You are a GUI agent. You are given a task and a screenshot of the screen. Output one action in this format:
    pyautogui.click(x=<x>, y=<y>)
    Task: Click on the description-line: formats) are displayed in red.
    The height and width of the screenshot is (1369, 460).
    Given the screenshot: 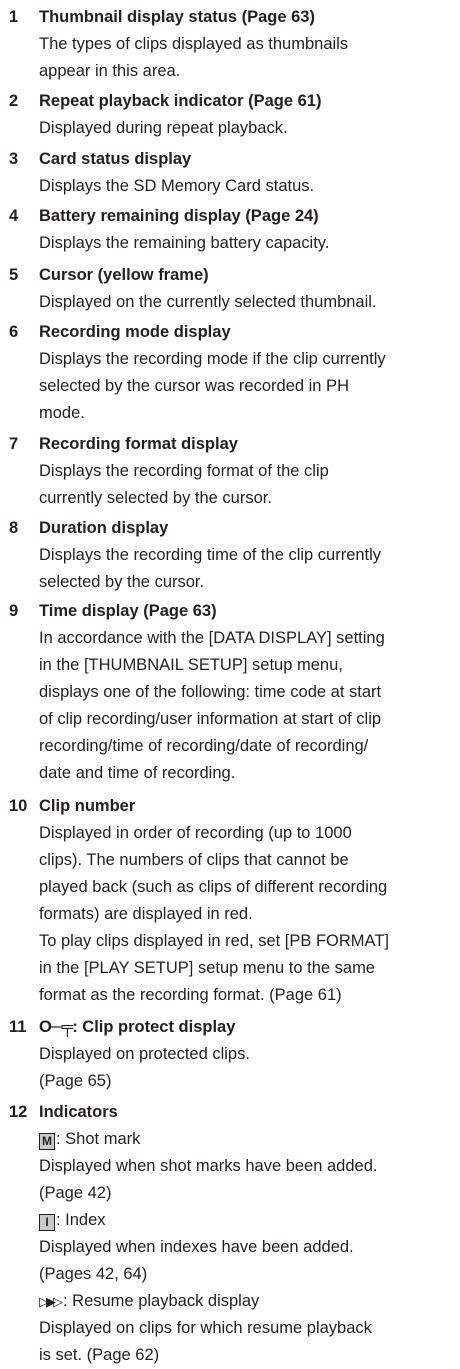 What is the action you would take?
    pyautogui.click(x=146, y=914)
    